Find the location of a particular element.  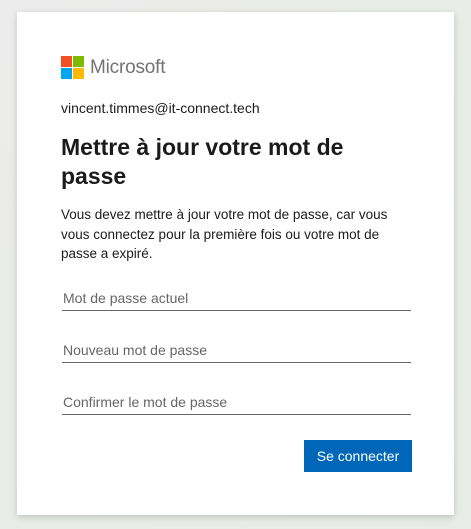

current-password-input is located at coordinates (236, 298).